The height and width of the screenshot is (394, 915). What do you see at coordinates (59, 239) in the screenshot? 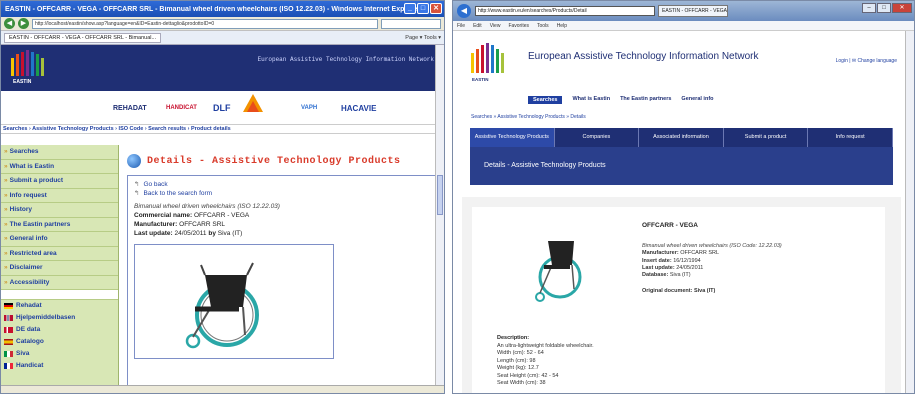
I see `sidebar-item-general-info: » General info` at bounding box center [59, 239].